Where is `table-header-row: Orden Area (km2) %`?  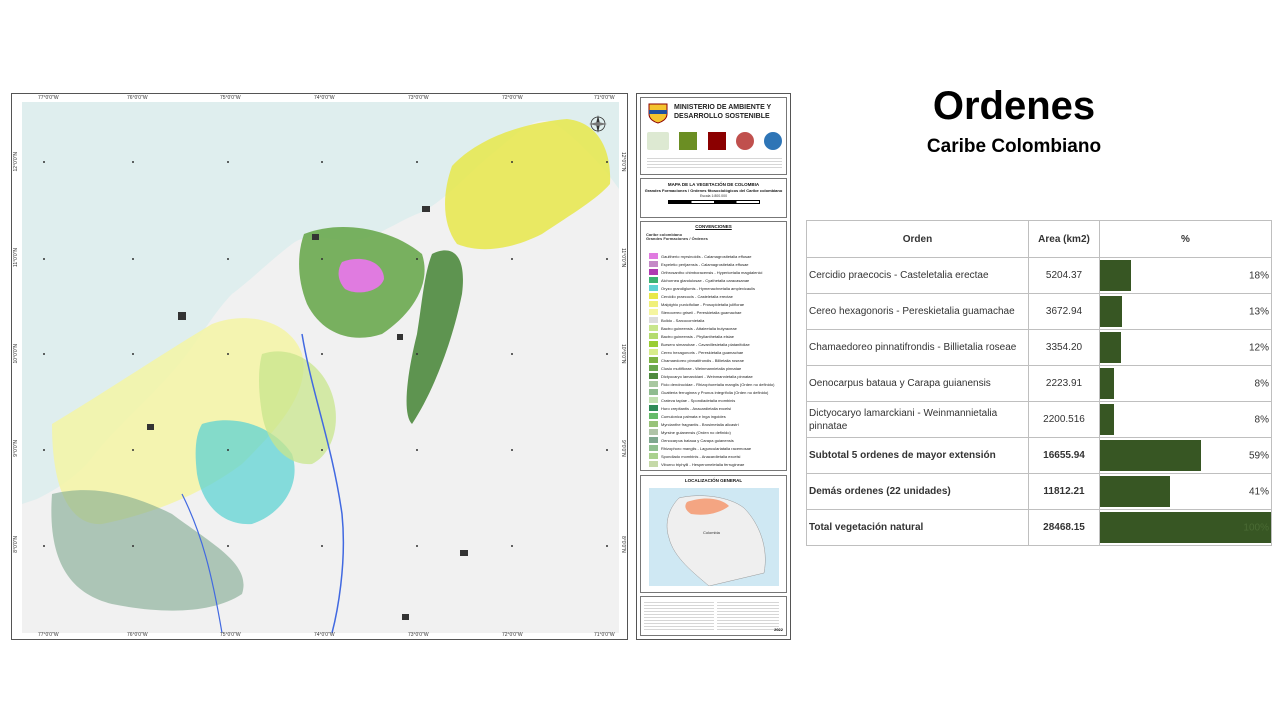
table-header-row: Orden Area (km2) % is located at coordinates (1039, 239).